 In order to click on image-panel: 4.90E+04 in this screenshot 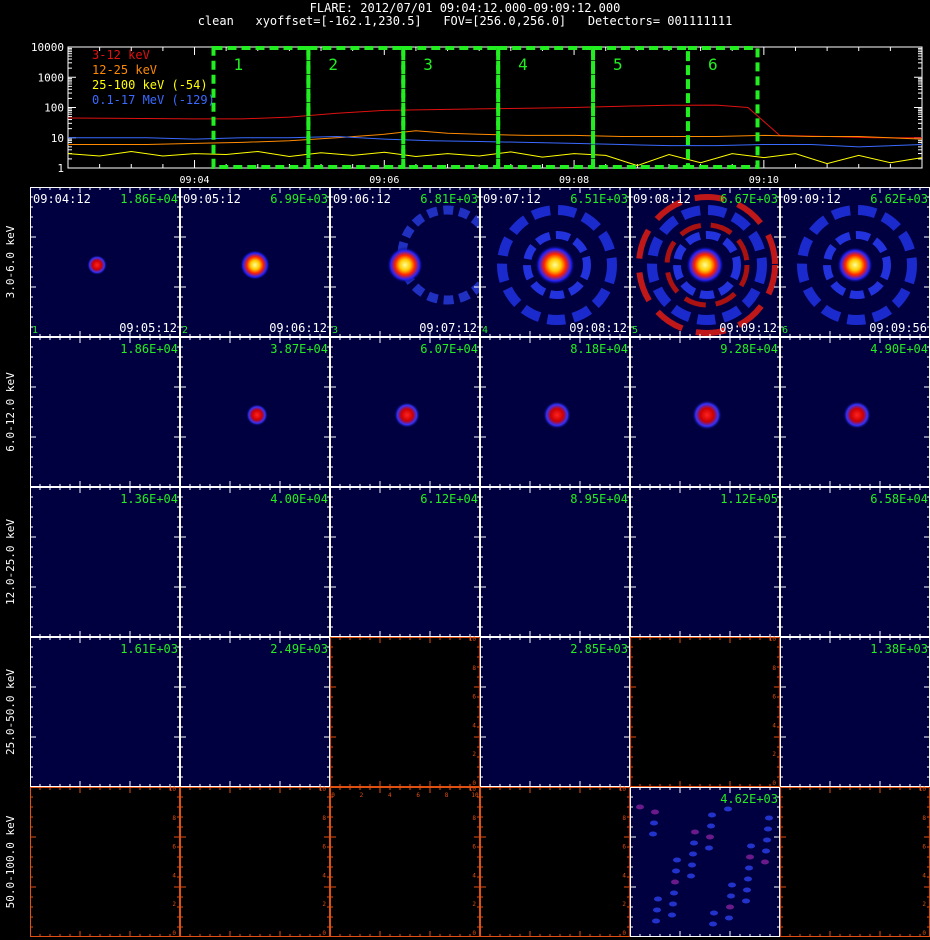, I will do `click(855, 412)`.